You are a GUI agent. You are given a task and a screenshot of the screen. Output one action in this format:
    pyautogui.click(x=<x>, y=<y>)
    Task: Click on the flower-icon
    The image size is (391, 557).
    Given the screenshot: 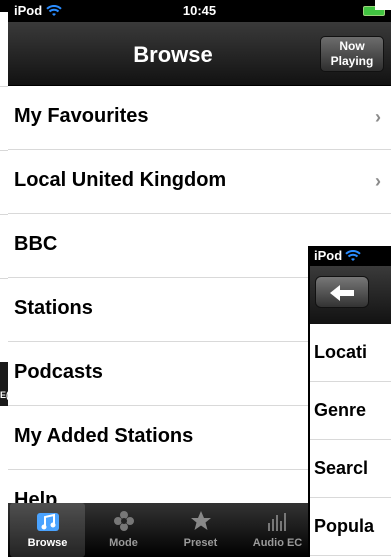 What is the action you would take?
    pyautogui.click(x=123, y=520)
    